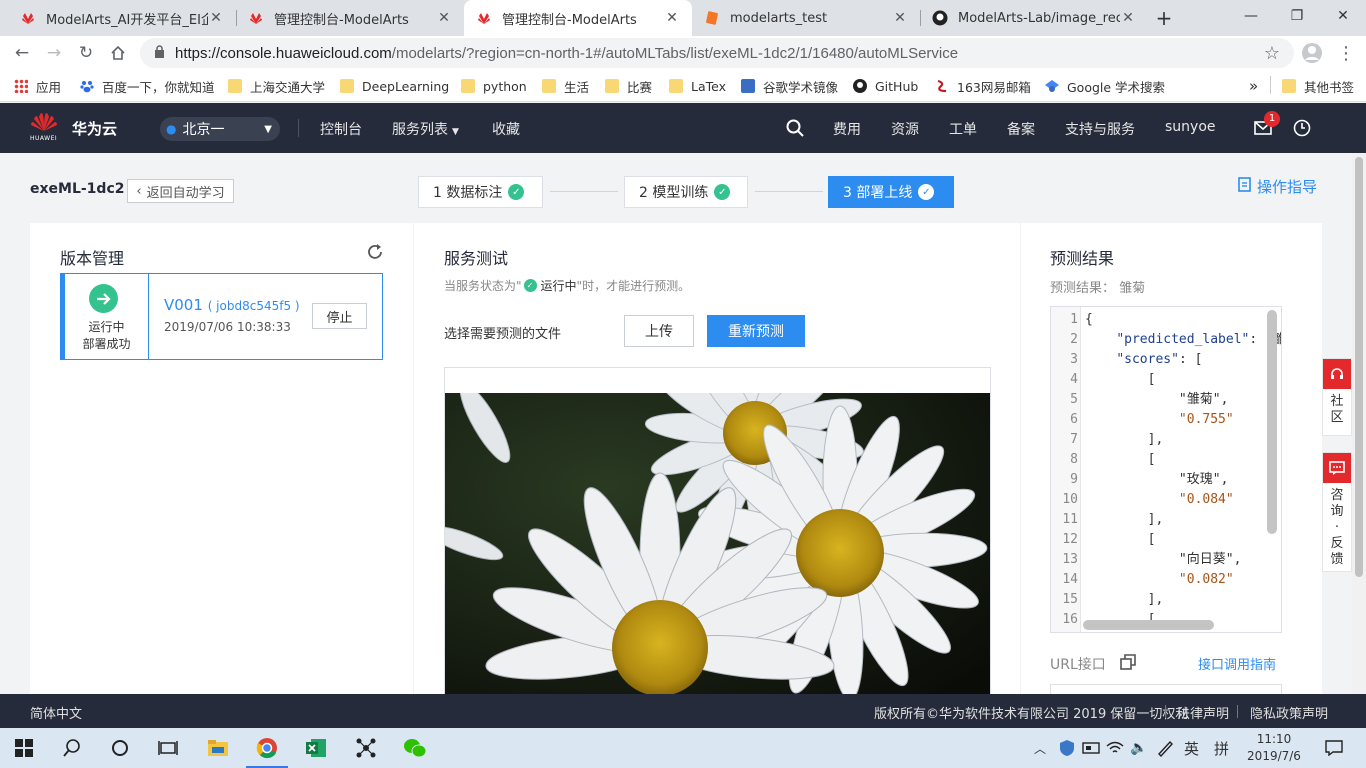  Describe the element at coordinates (220, 129) in the screenshot. I see `region-selector: ● 北京一 ▼` at that location.